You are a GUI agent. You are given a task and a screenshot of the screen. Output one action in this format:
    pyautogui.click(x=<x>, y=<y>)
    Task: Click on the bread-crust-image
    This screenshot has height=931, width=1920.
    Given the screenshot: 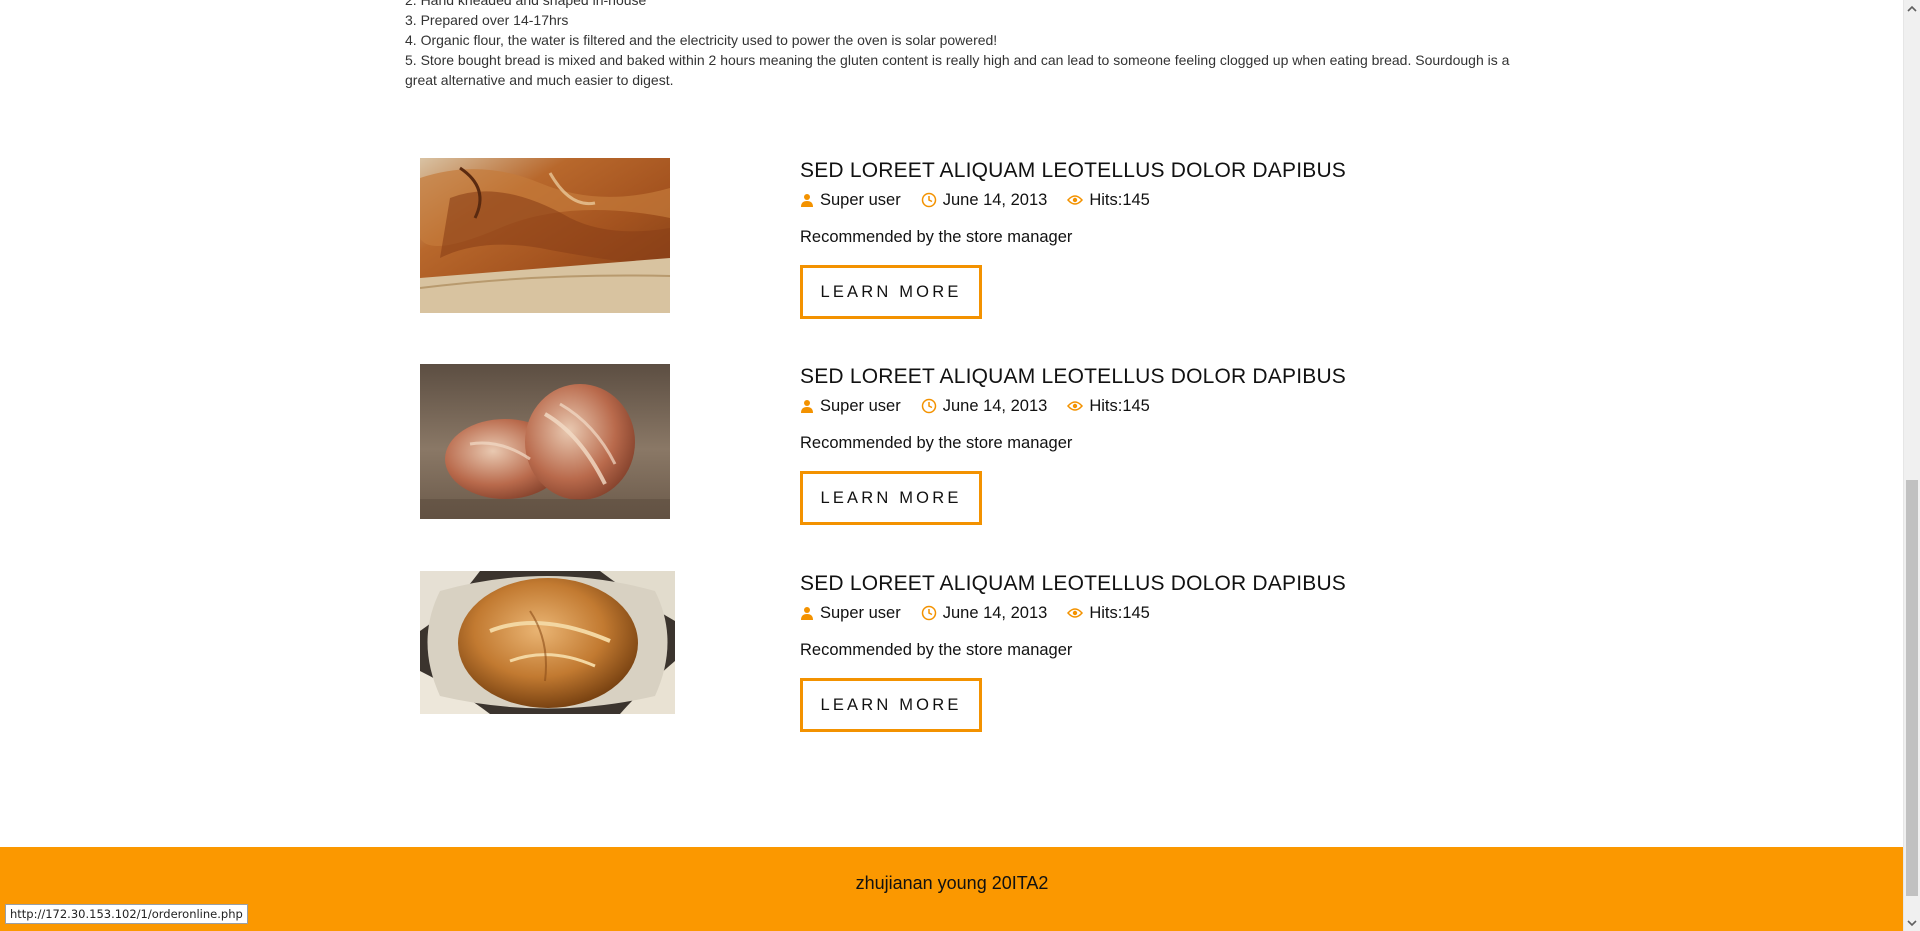 What is the action you would take?
    pyautogui.click(x=545, y=235)
    